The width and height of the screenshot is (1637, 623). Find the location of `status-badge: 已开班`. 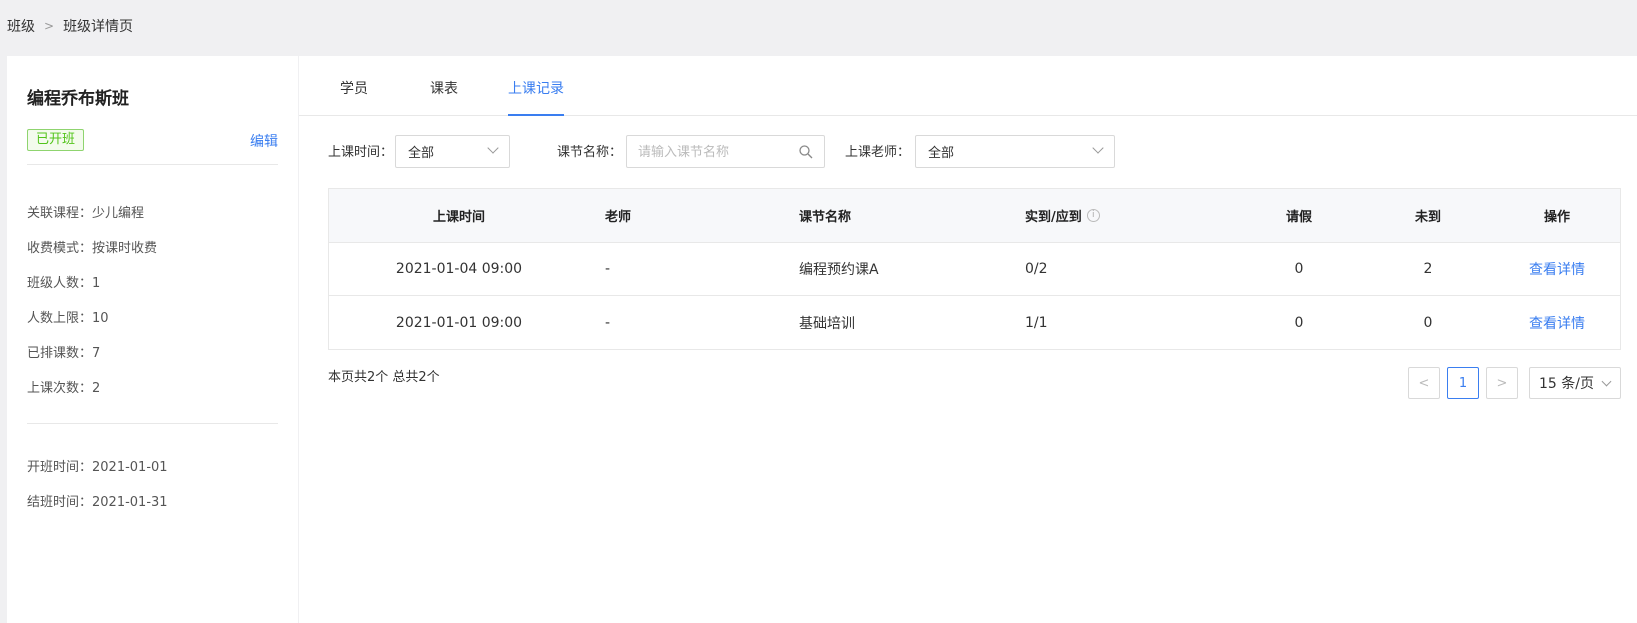

status-badge: 已开班 is located at coordinates (56, 140).